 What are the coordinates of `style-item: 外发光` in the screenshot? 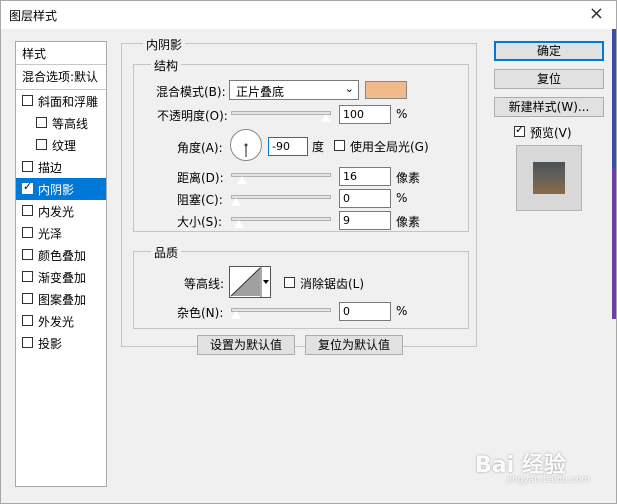 It's located at (61, 321).